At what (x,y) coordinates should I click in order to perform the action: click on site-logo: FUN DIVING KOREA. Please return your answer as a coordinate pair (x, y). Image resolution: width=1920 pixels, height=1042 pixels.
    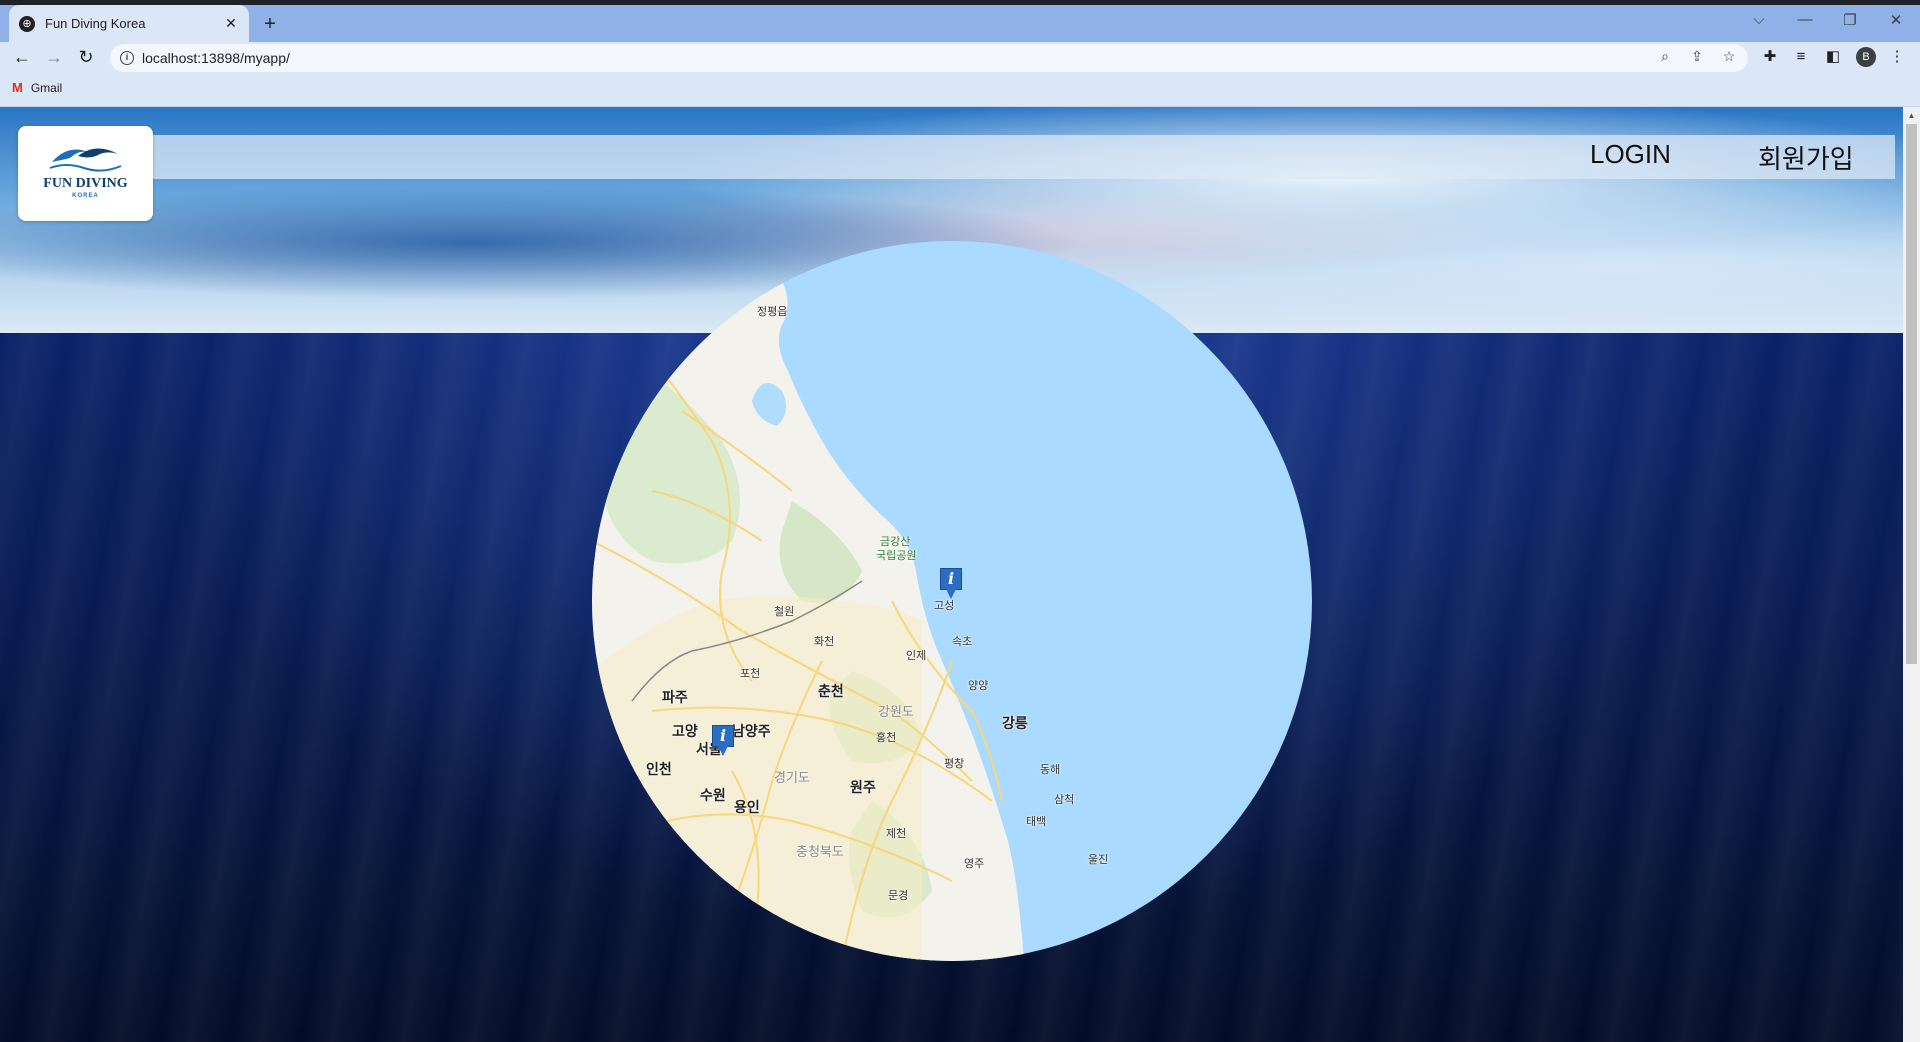
    Looking at the image, I should click on (85, 173).